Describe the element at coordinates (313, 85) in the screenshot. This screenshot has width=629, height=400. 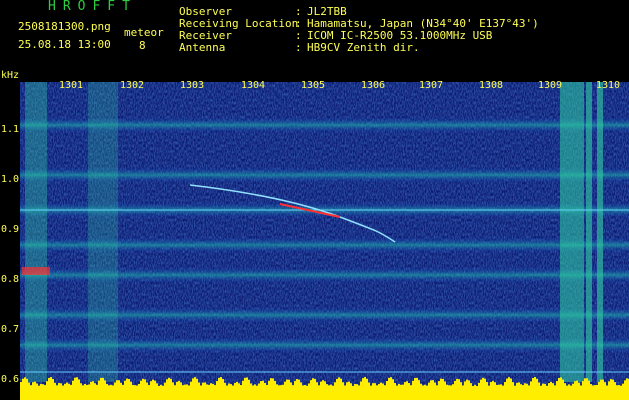
I see `x-tick-label: 1305` at that location.